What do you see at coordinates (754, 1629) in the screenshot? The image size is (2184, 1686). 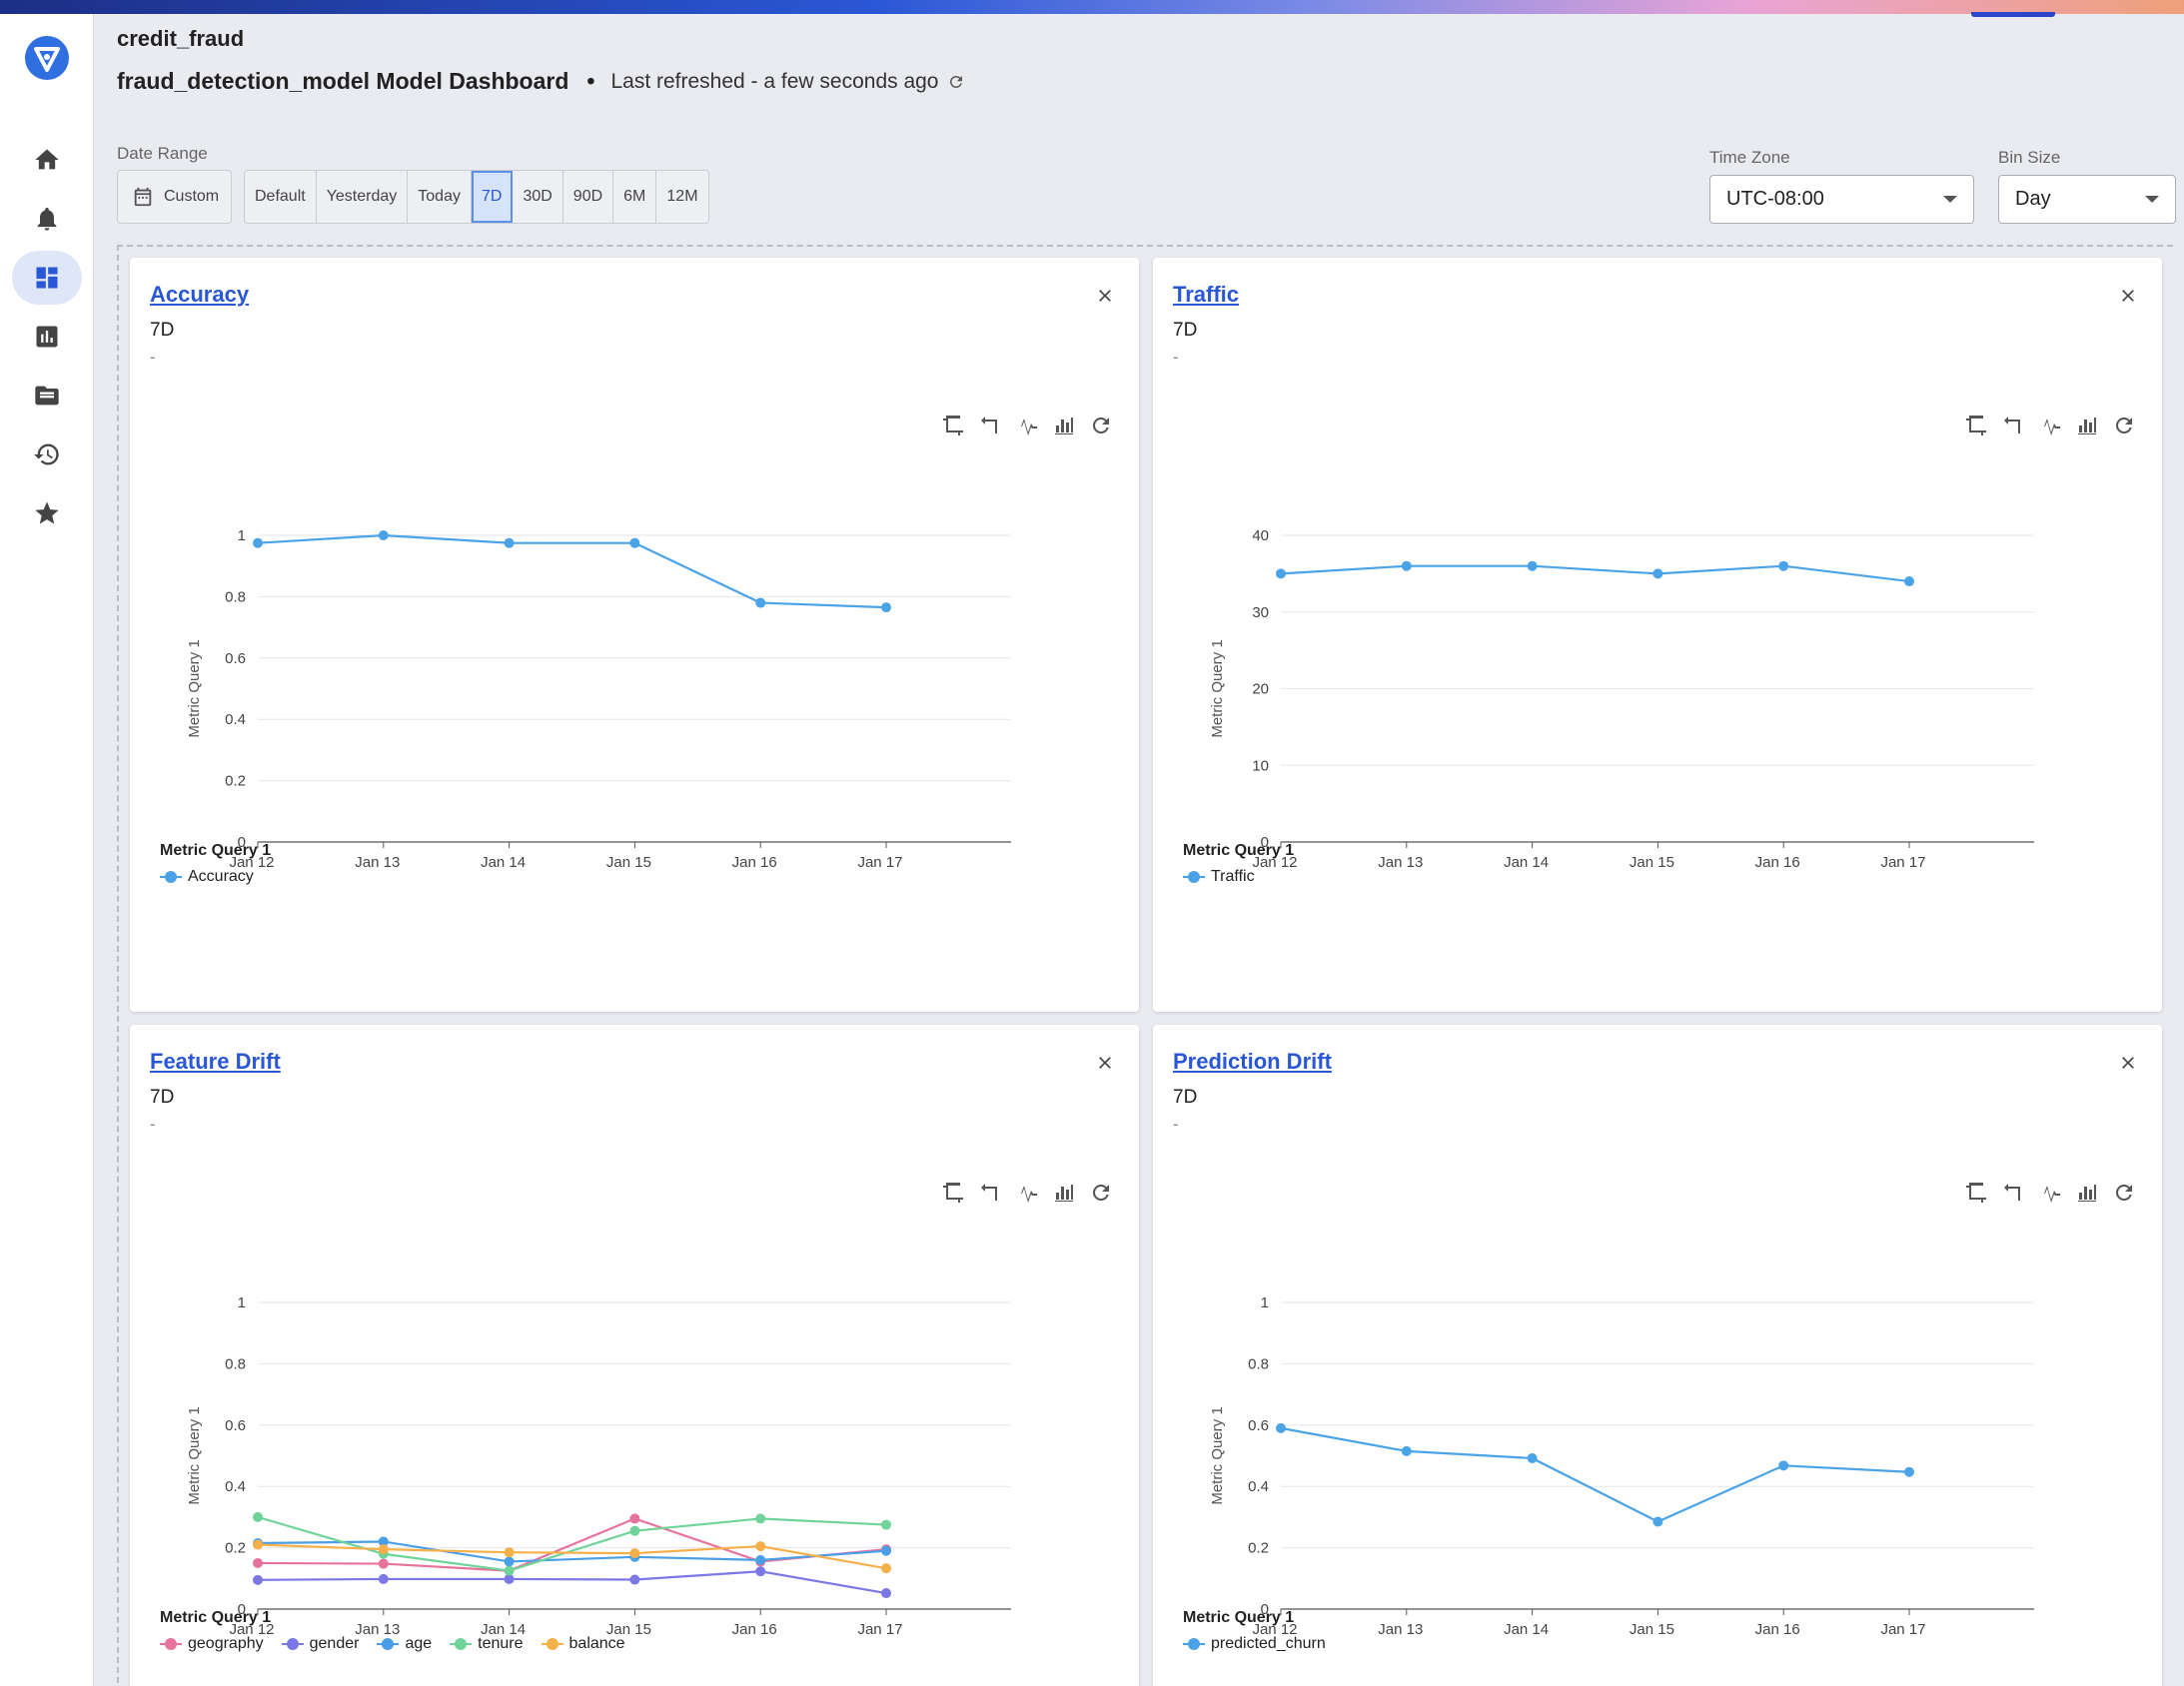 I see `x-tick-label: Jan 16` at bounding box center [754, 1629].